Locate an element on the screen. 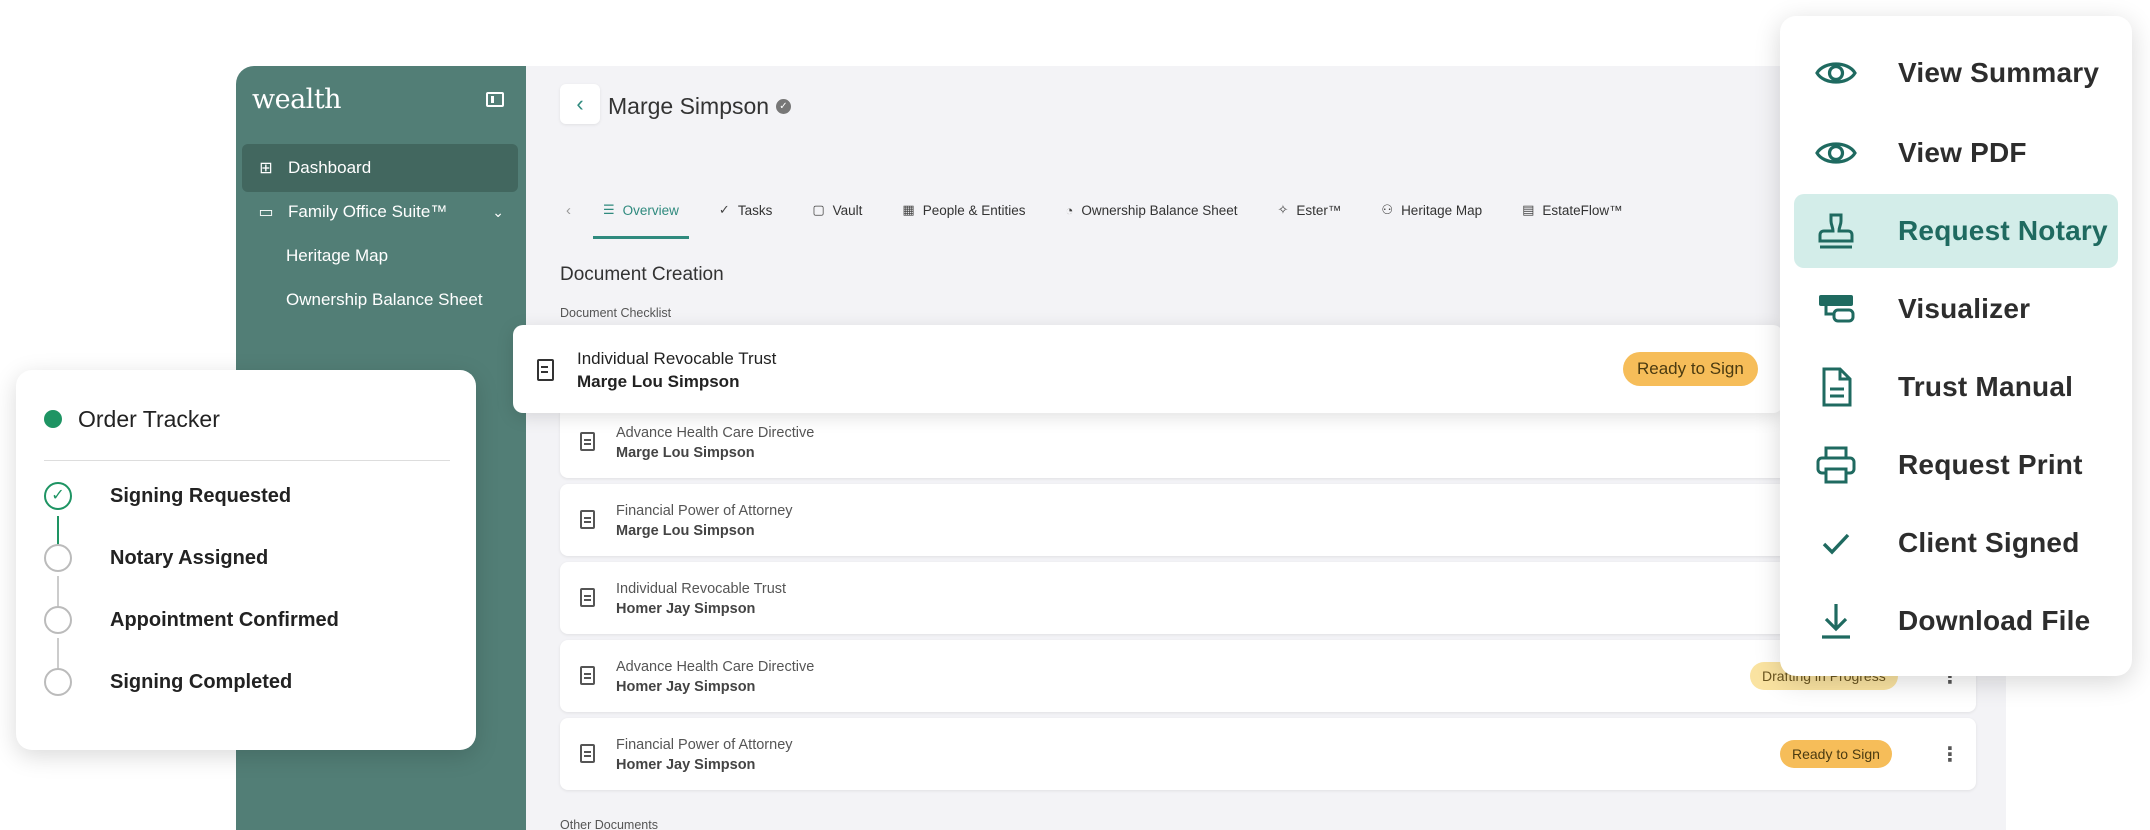  tab-ownership-balance-sheet: ◔ Ownership Balance Sheet is located at coordinates (1152, 210).